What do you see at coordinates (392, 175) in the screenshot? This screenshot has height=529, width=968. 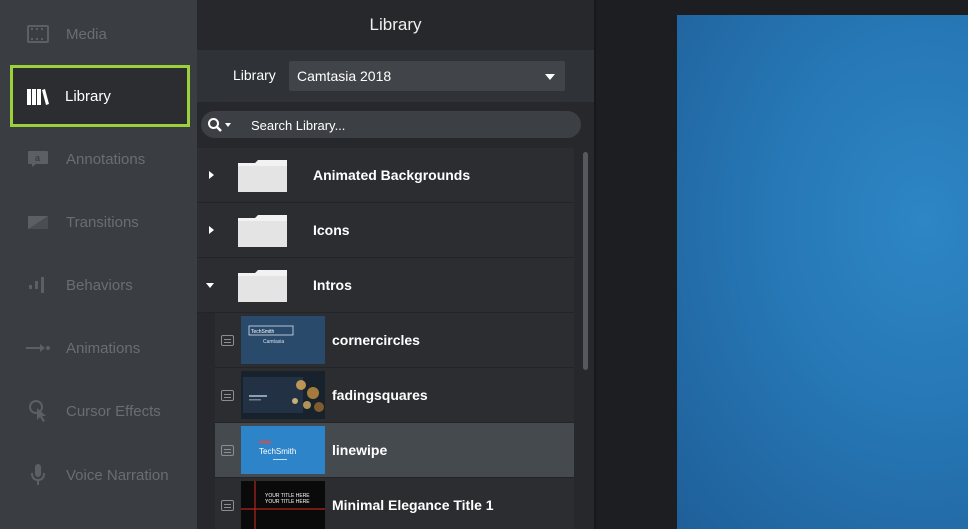 I see `folder-name: Animated Backgrounds` at bounding box center [392, 175].